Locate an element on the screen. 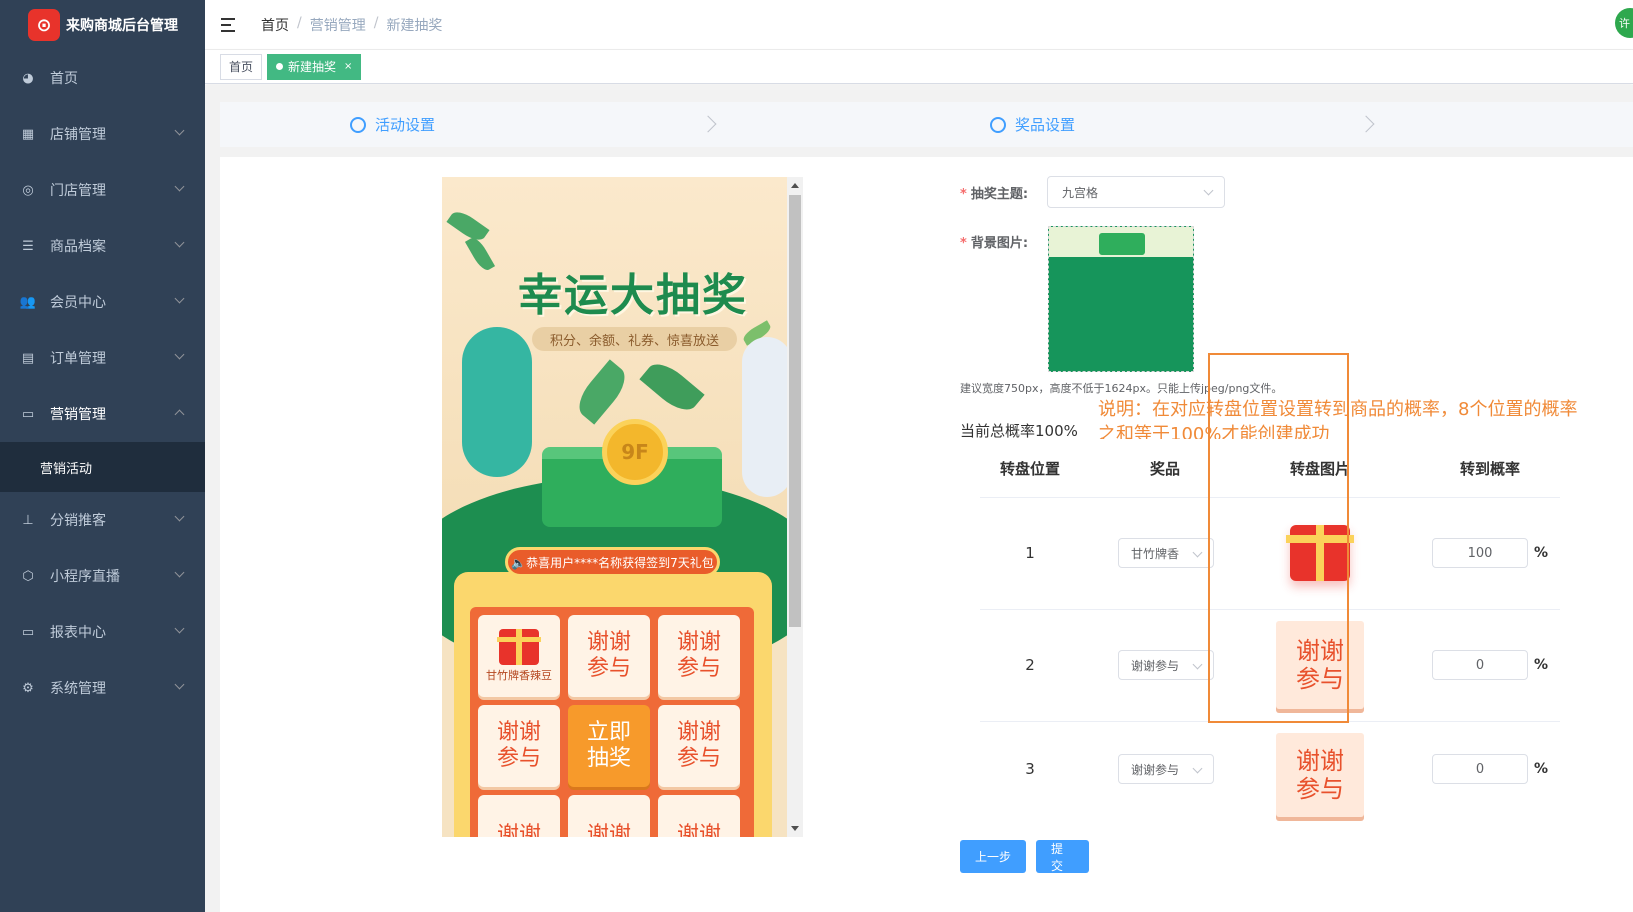  grid-cell-prize: 甘竹牌香辣豆 is located at coordinates (519, 656).